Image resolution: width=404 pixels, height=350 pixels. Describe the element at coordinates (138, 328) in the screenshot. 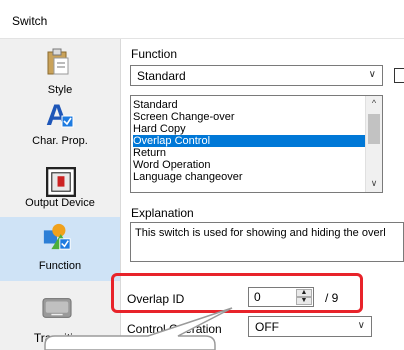

I see `callout-bubble` at that location.